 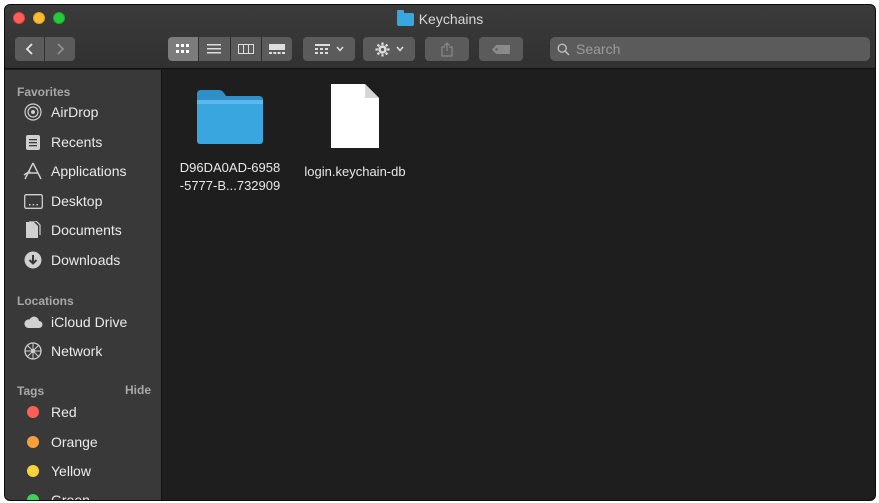 I want to click on sidebar-item-airdrop: AirDrop, so click(x=60, y=112).